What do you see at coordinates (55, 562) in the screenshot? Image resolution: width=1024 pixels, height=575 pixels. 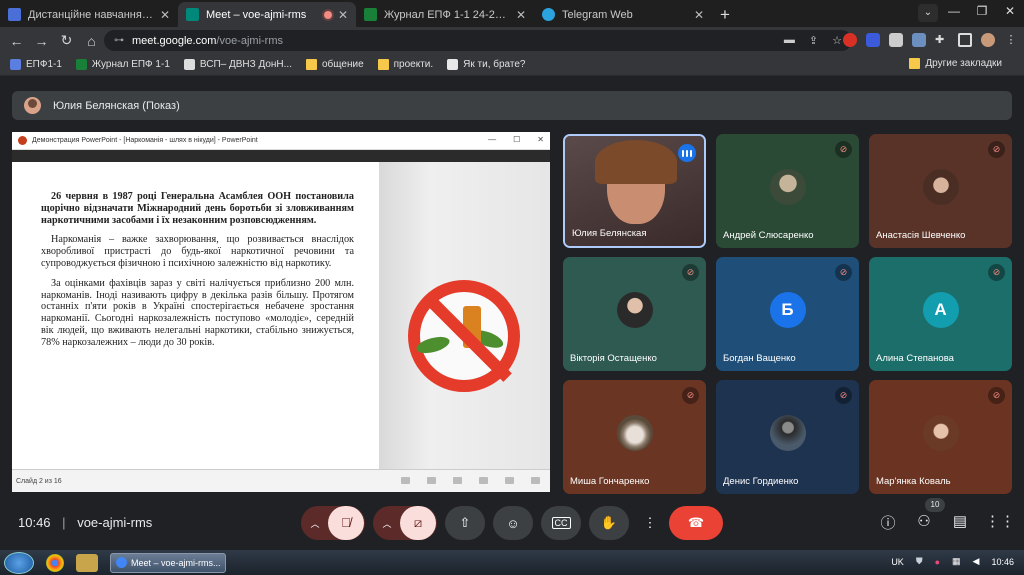 I see `chrome-icon` at bounding box center [55, 562].